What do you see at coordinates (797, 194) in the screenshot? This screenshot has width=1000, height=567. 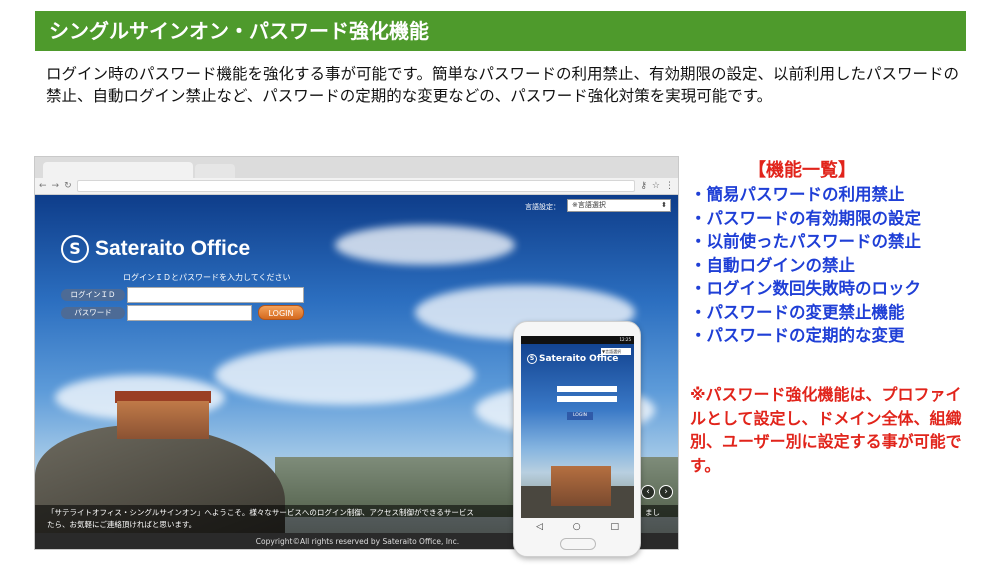 I see `feature-item: ・簡易パスワードの利用禁止` at bounding box center [797, 194].